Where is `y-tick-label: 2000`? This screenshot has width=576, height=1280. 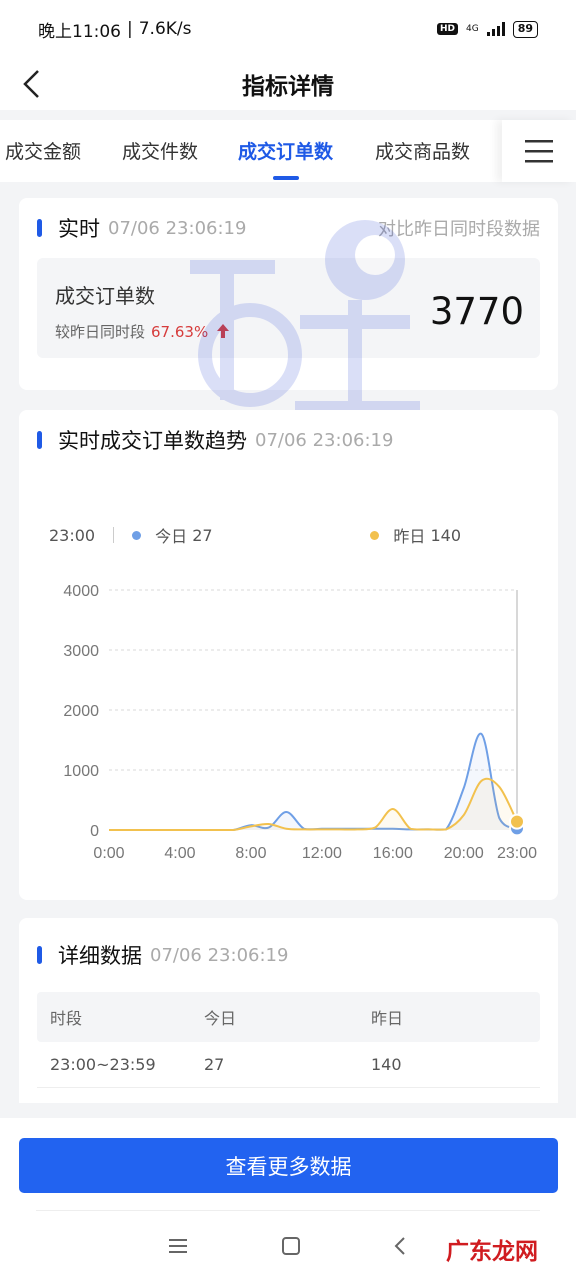 y-tick-label: 2000 is located at coordinates (81, 711).